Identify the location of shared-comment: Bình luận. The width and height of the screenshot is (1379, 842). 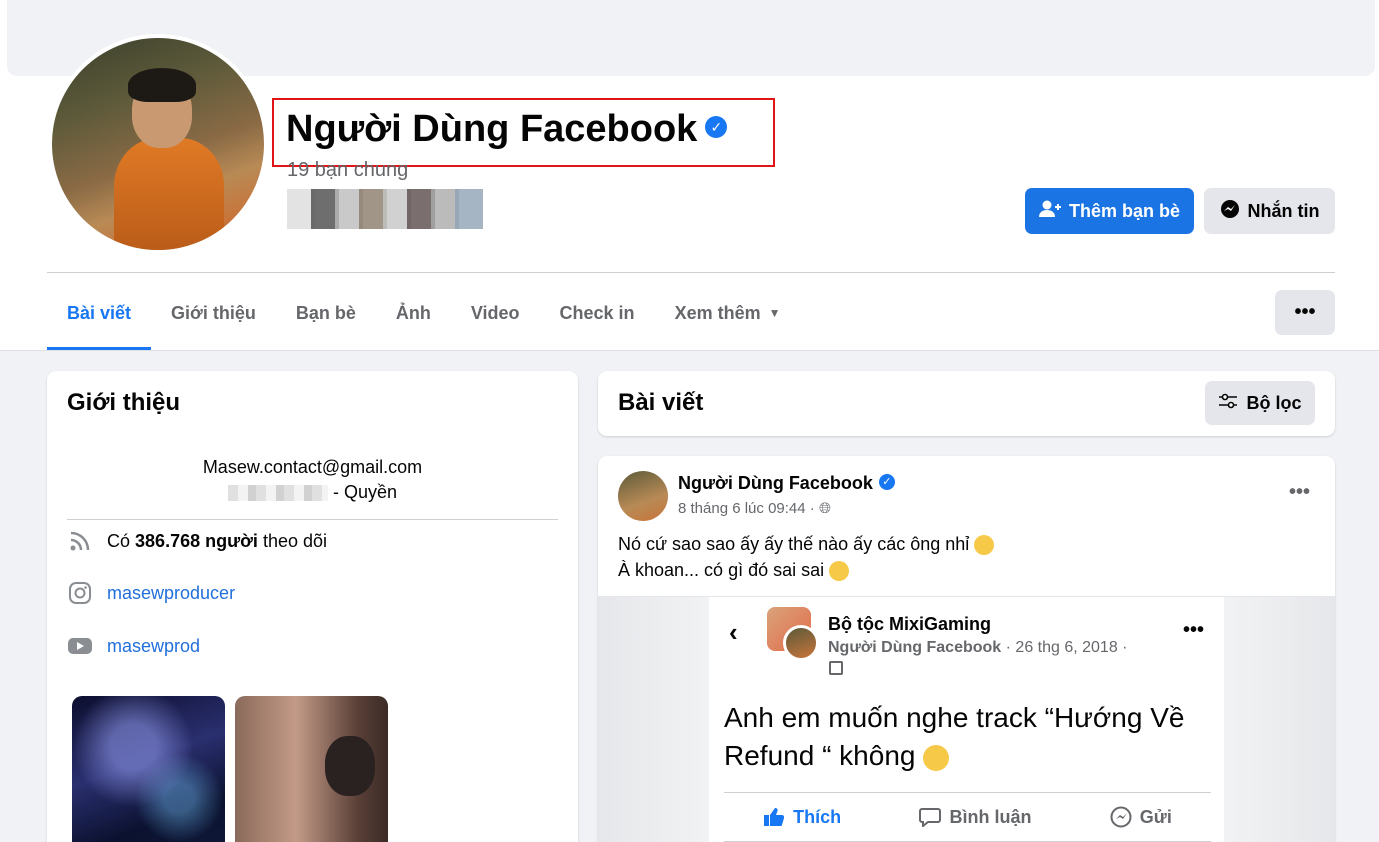
(975, 817).